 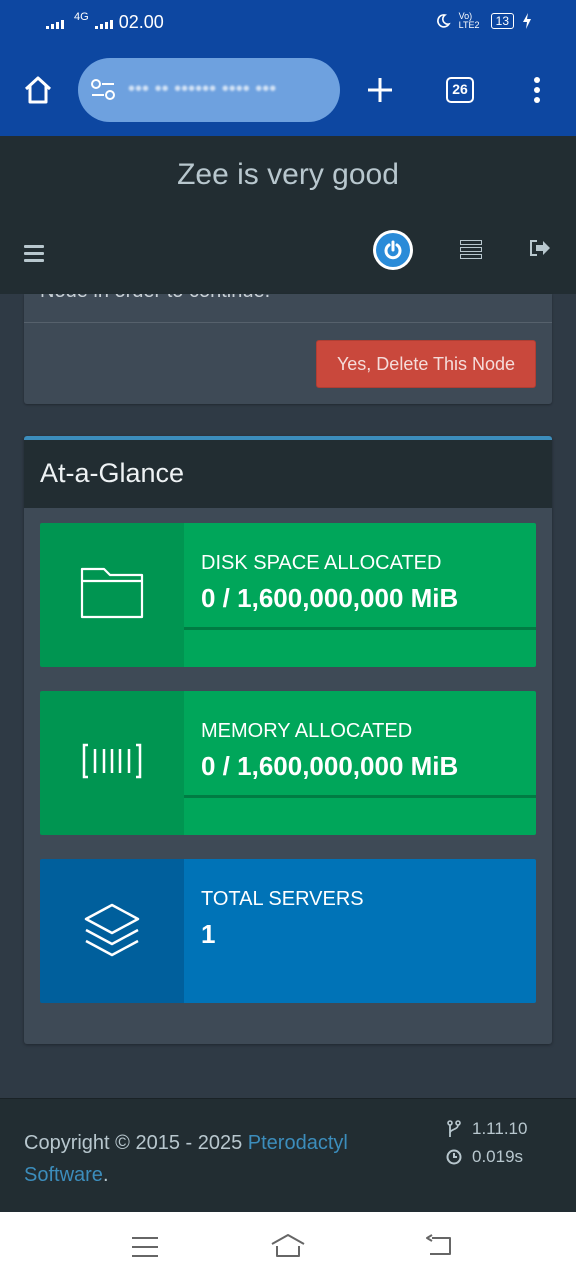 I want to click on back-icon, so click(x=439, y=1246).